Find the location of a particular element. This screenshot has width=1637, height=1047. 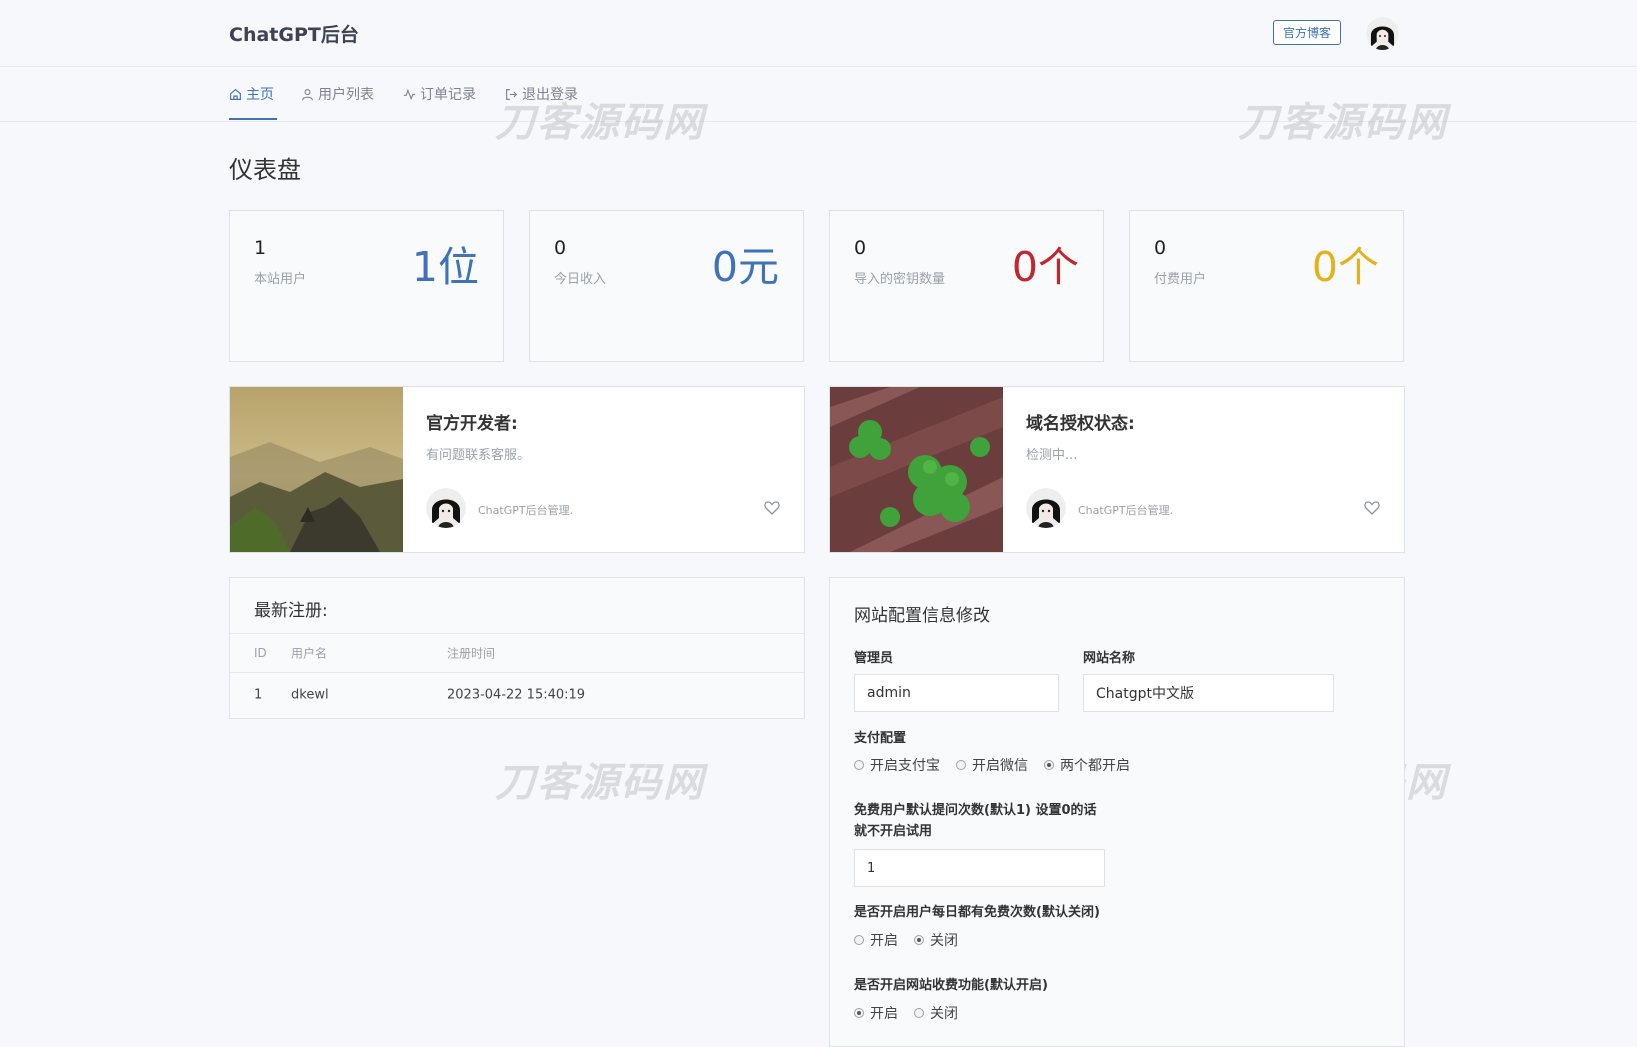

nav-item-home: 主页 is located at coordinates (251, 94).